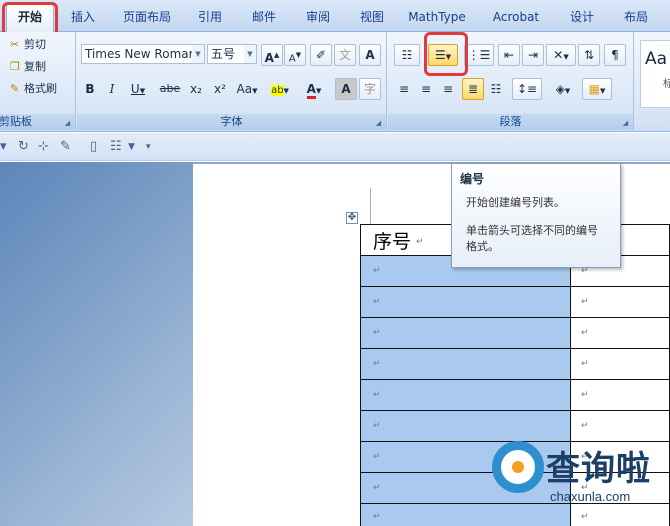 This screenshot has height=526, width=670. Describe the element at coordinates (666, 84) in the screenshot. I see `style-caption: 标` at that location.